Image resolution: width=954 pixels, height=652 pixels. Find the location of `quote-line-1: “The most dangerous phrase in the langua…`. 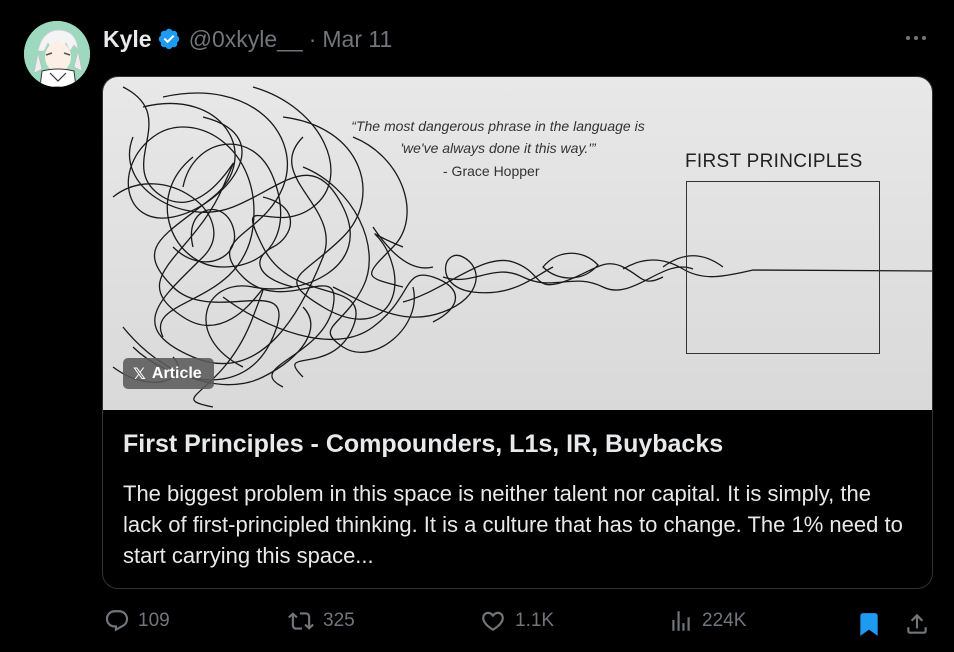

quote-line-1: “The most dangerous phrase in the langua… is located at coordinates (498, 126).